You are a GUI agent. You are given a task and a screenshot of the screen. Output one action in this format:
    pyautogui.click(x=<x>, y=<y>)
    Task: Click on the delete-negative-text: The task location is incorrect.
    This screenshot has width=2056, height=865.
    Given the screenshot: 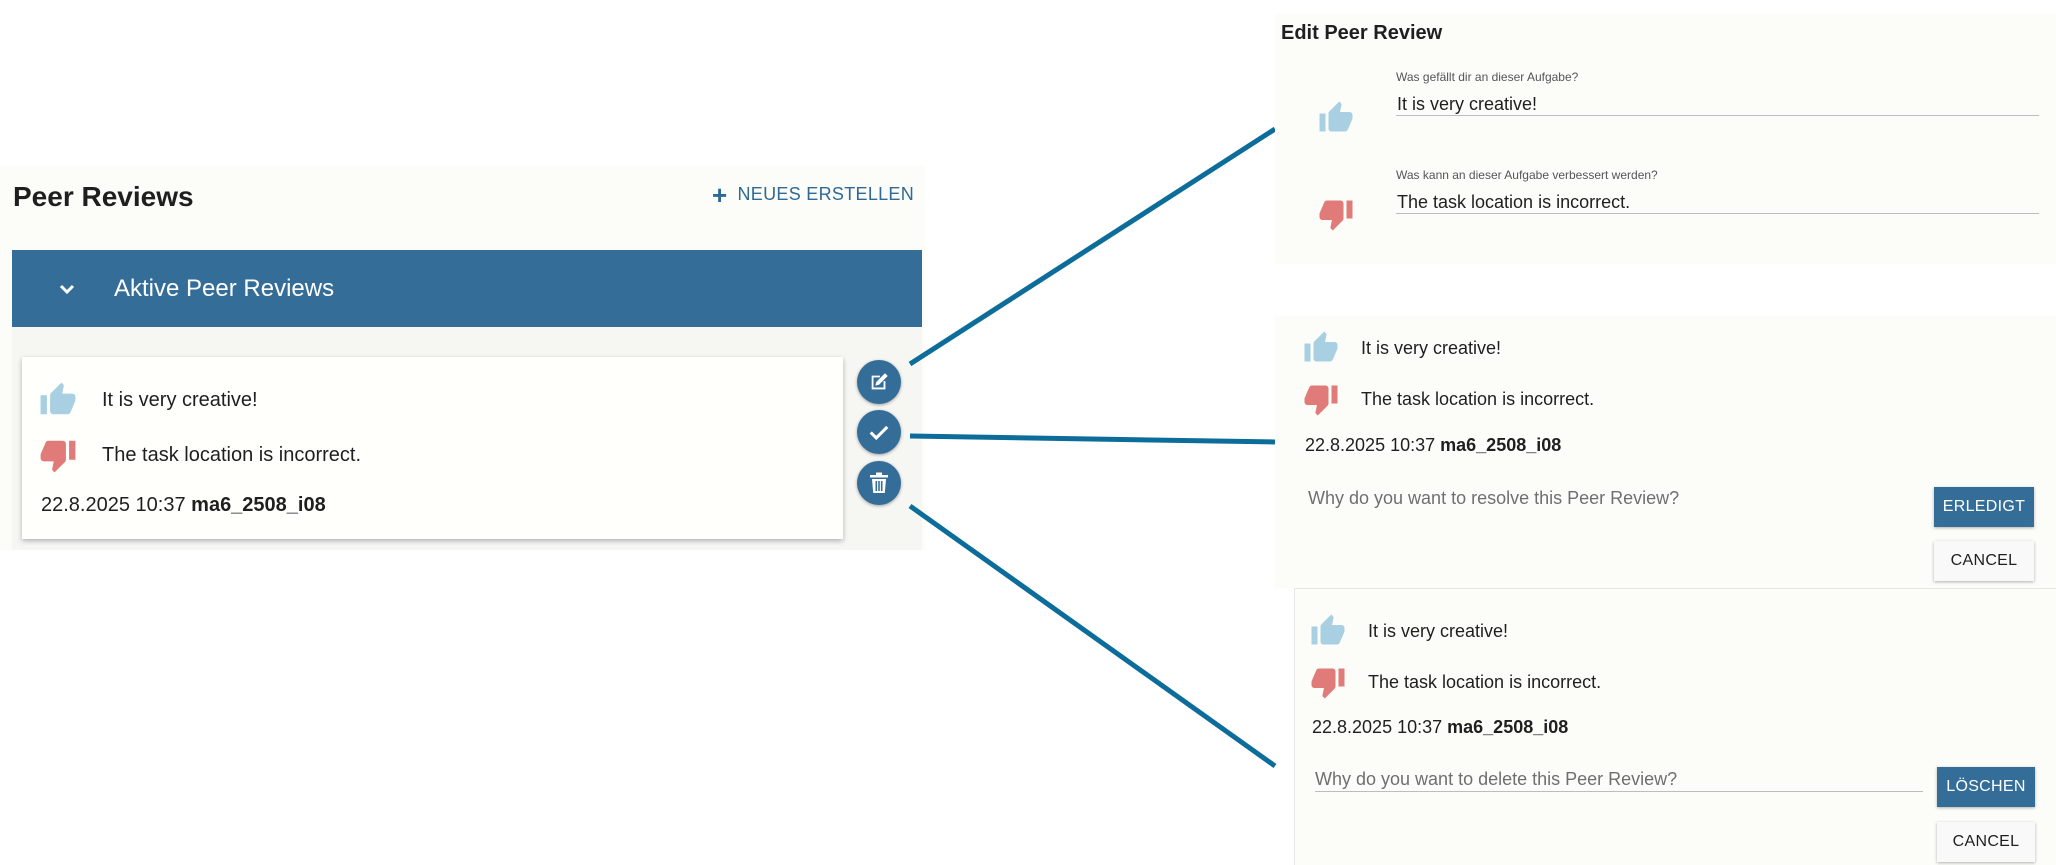 What is the action you would take?
    pyautogui.click(x=1485, y=681)
    